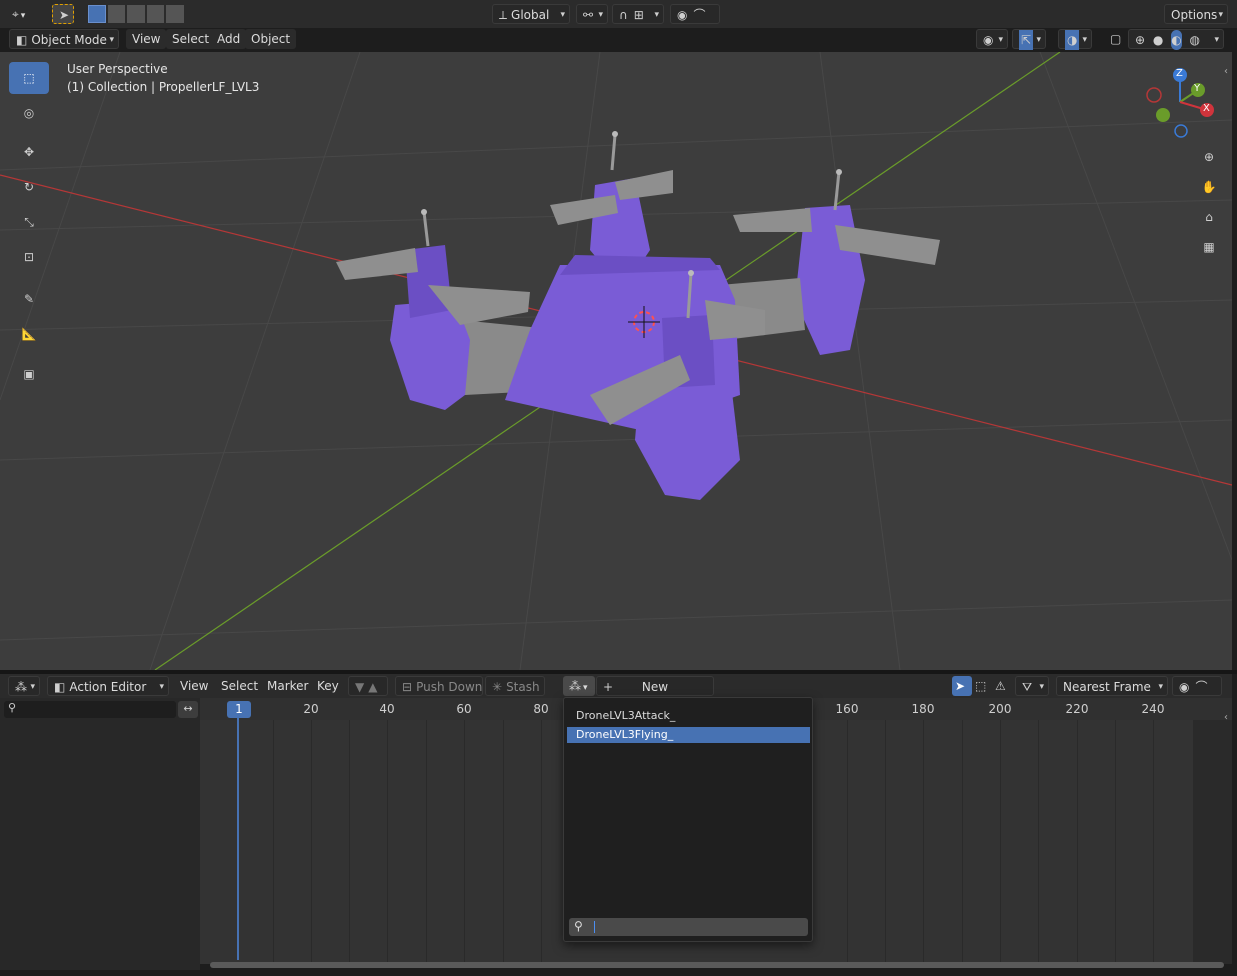 The height and width of the screenshot is (976, 1237). I want to click on tool-scale: ⤡, so click(29, 222).